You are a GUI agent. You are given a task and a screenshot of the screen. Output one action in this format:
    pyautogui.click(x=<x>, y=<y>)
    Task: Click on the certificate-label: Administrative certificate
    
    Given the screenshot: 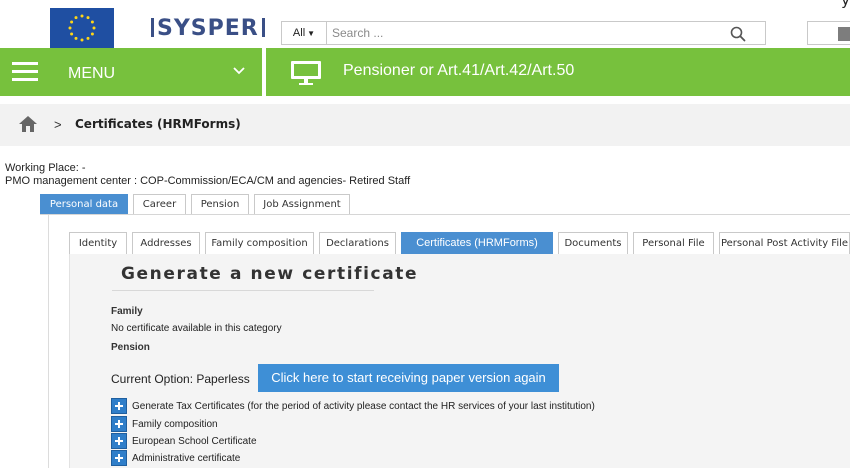 What is the action you would take?
    pyautogui.click(x=186, y=458)
    